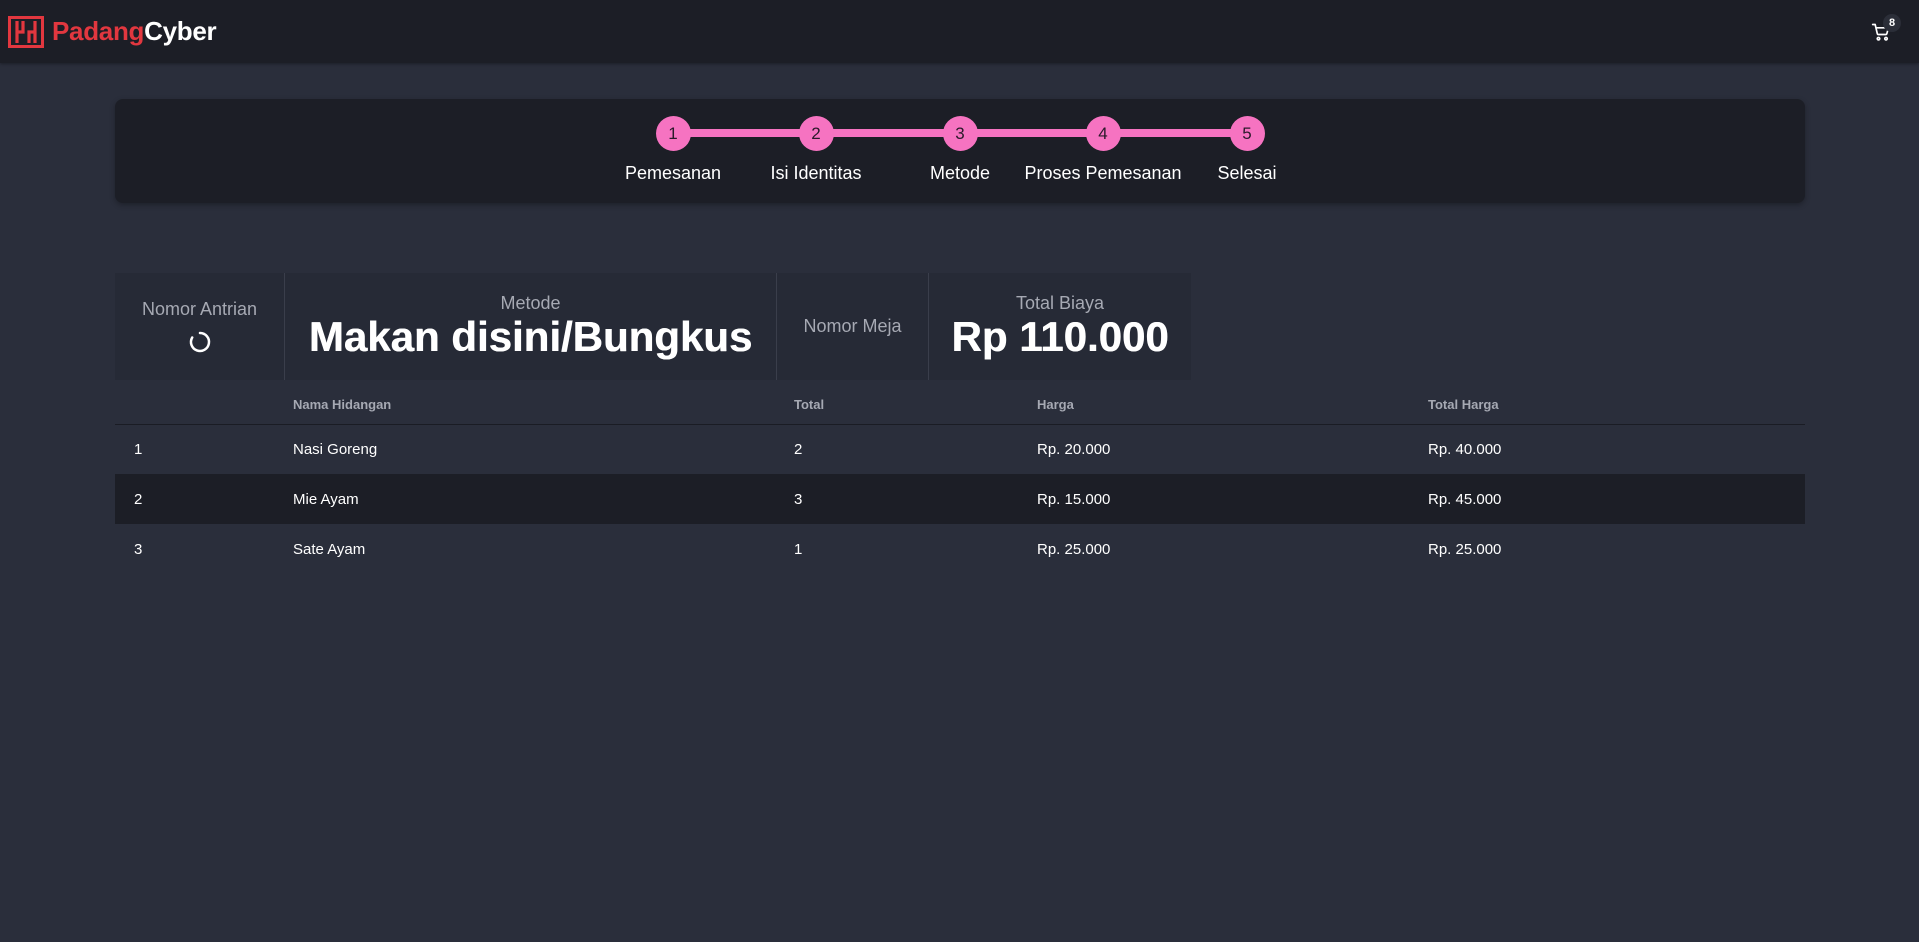  I want to click on brand-name-part2: Cyber, so click(180, 31).